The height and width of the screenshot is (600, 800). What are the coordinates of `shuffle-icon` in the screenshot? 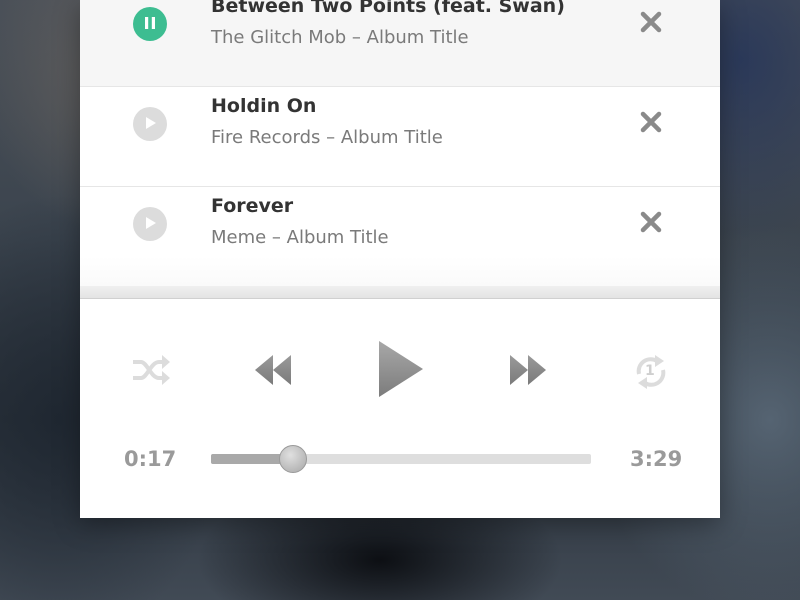 It's located at (151, 372).